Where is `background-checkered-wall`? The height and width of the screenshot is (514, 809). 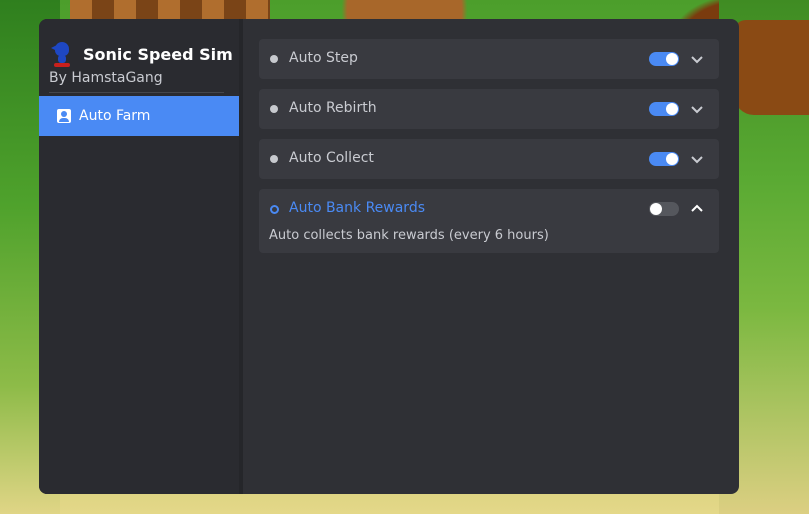
background-checkered-wall is located at coordinates (170, 10).